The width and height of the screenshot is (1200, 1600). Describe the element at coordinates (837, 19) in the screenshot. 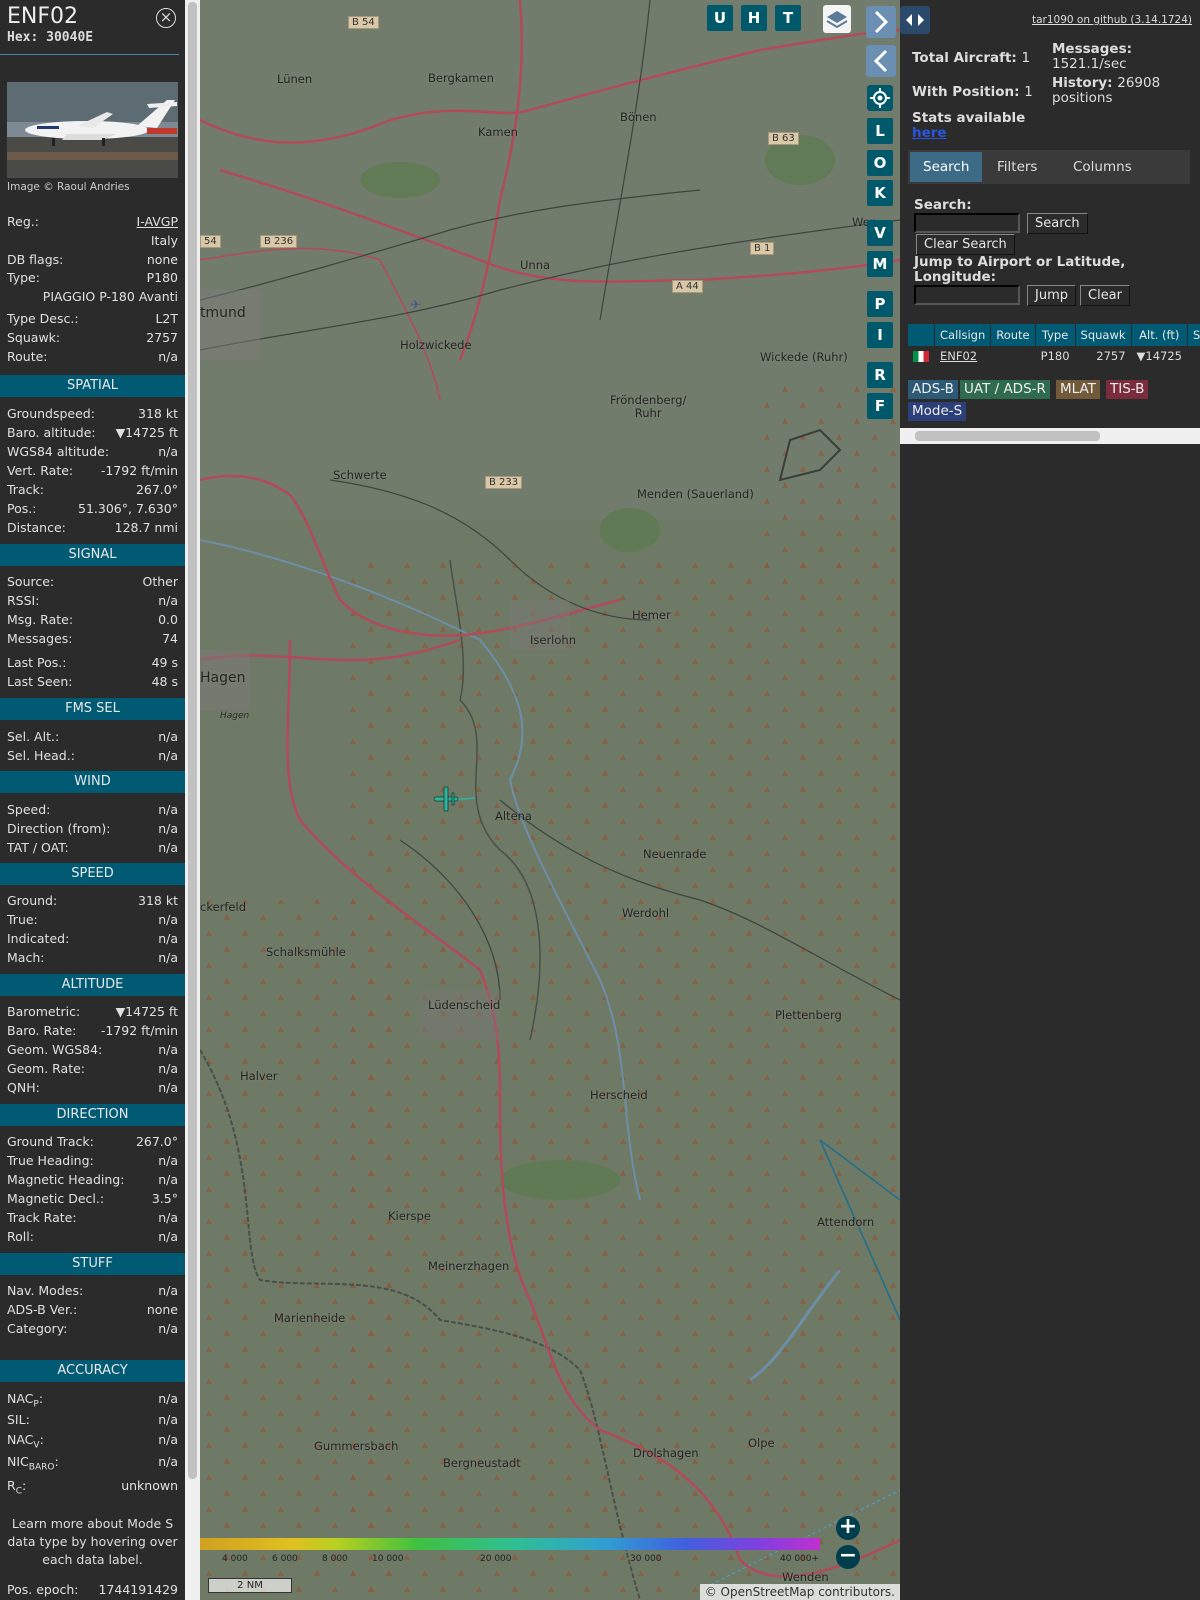

I see `layers-icon` at that location.